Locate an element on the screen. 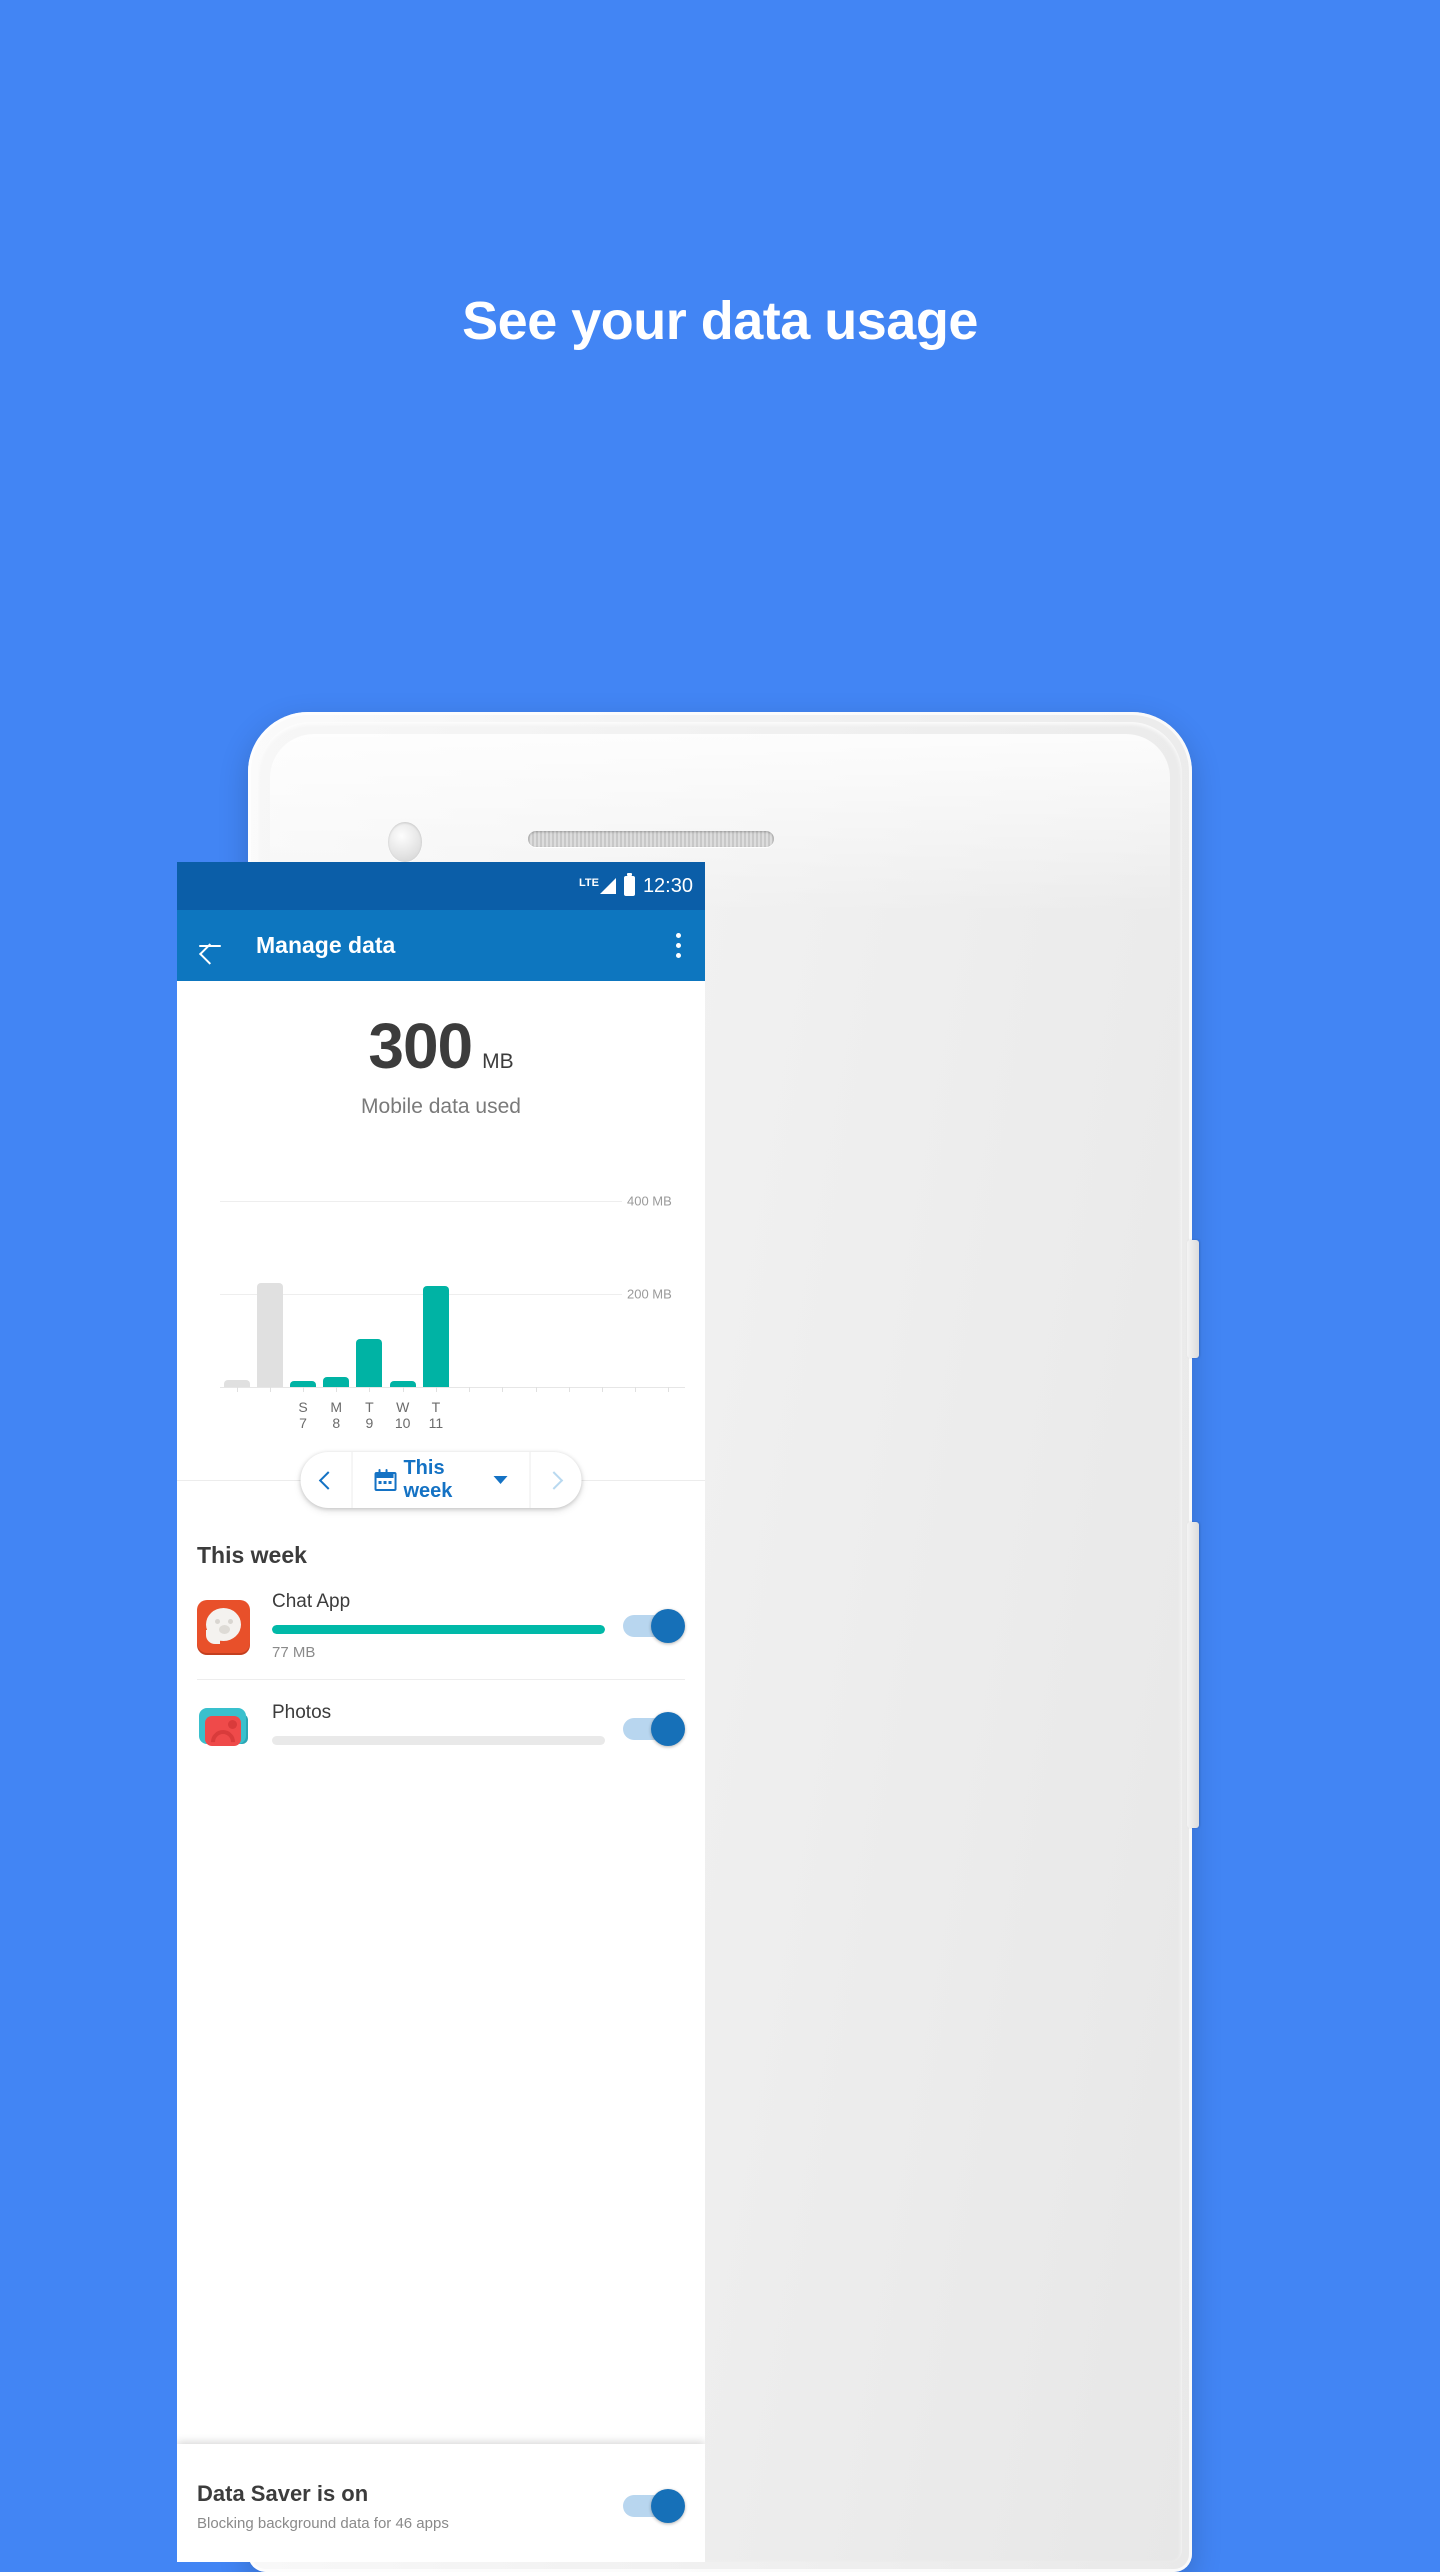 This screenshot has height=2572, width=1440. list-item: Chat App 77 MB is located at coordinates (441, 1615).